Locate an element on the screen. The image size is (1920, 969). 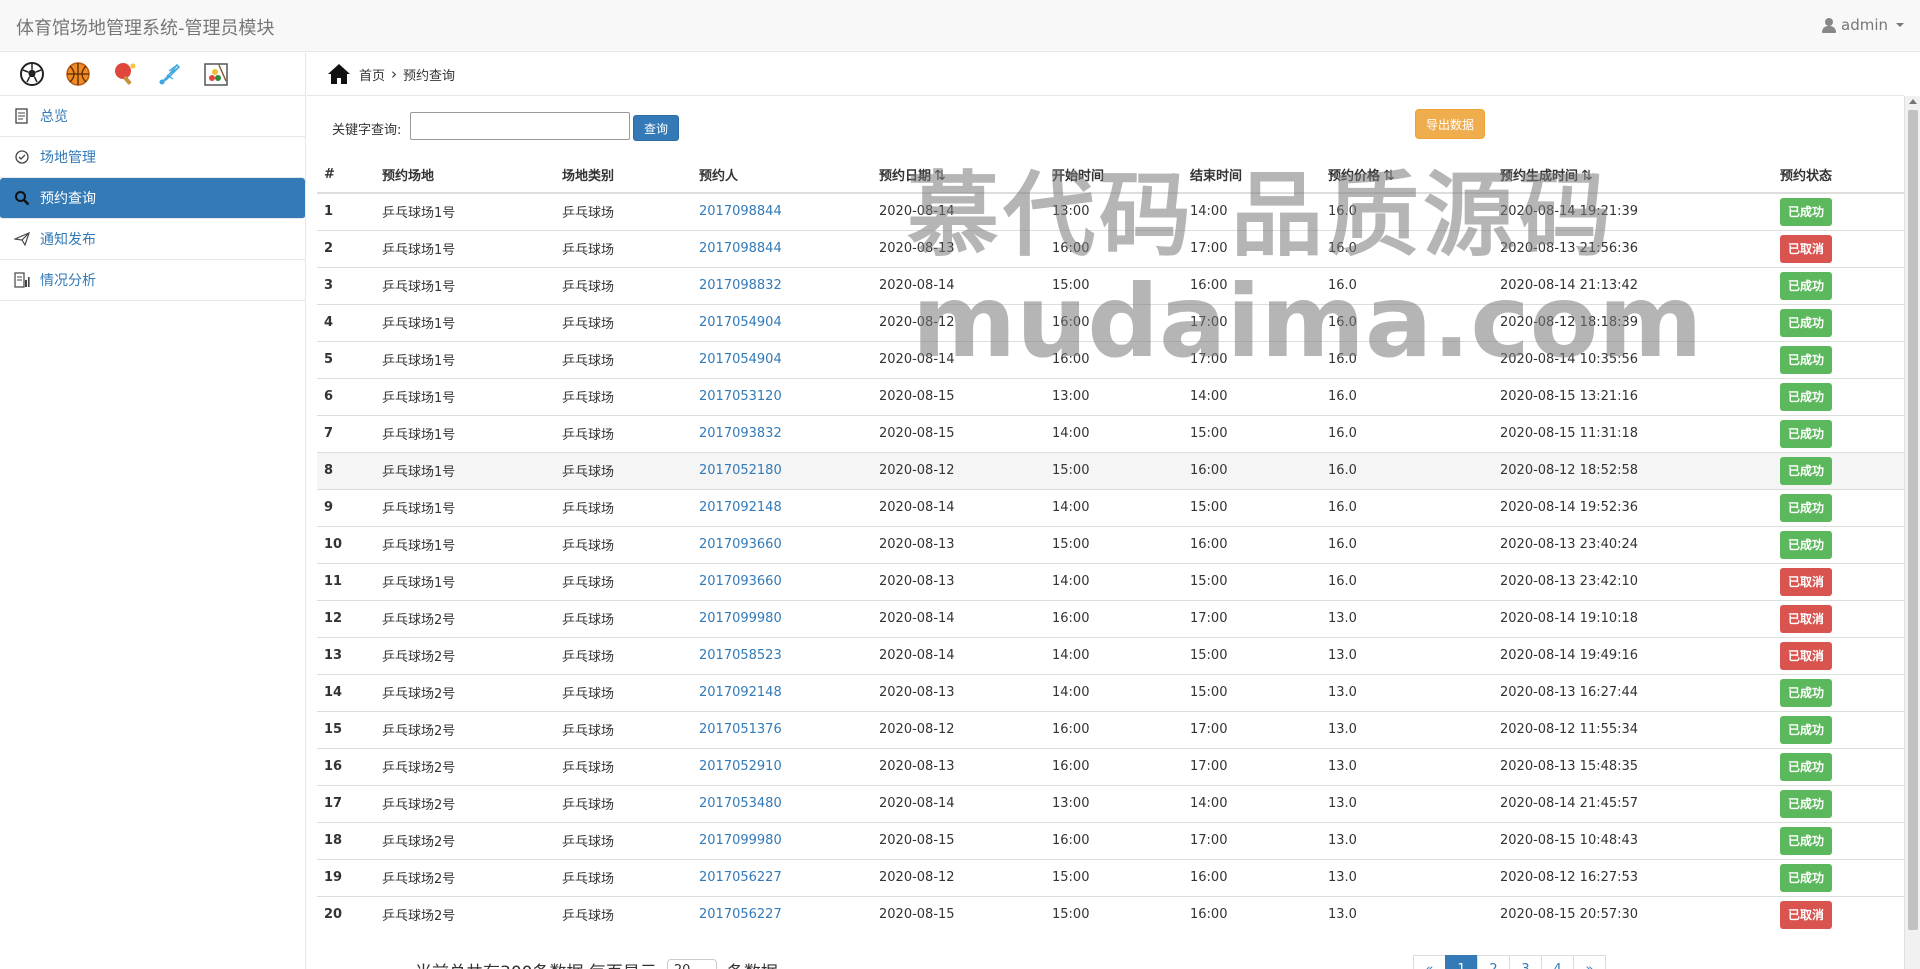
search-button: 查询 is located at coordinates (656, 128).